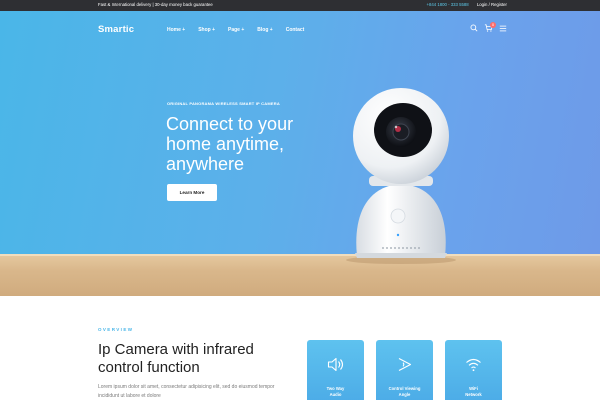 Image resolution: width=600 pixels, height=400 pixels. I want to click on feature-label: WiFi Network, so click(473, 392).